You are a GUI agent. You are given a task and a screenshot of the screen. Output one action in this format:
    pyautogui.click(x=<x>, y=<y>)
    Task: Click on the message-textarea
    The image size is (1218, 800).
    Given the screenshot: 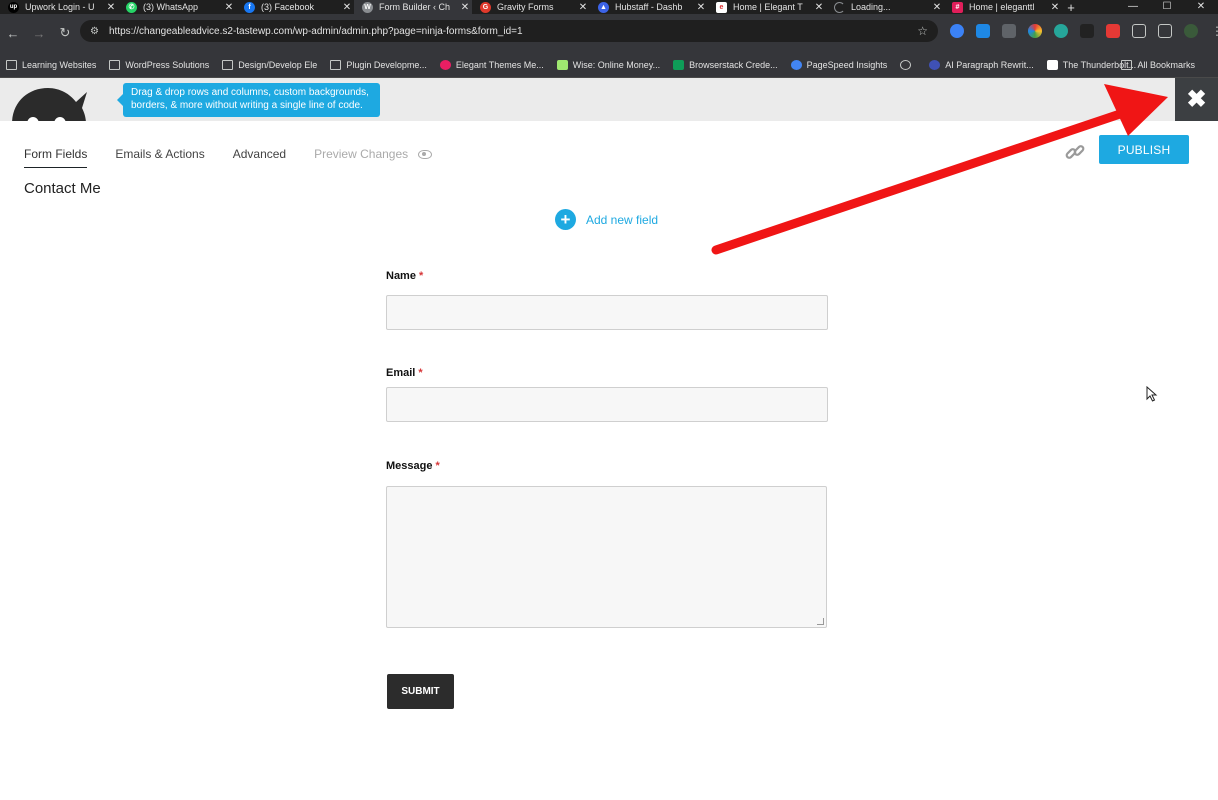 What is the action you would take?
    pyautogui.click(x=606, y=557)
    